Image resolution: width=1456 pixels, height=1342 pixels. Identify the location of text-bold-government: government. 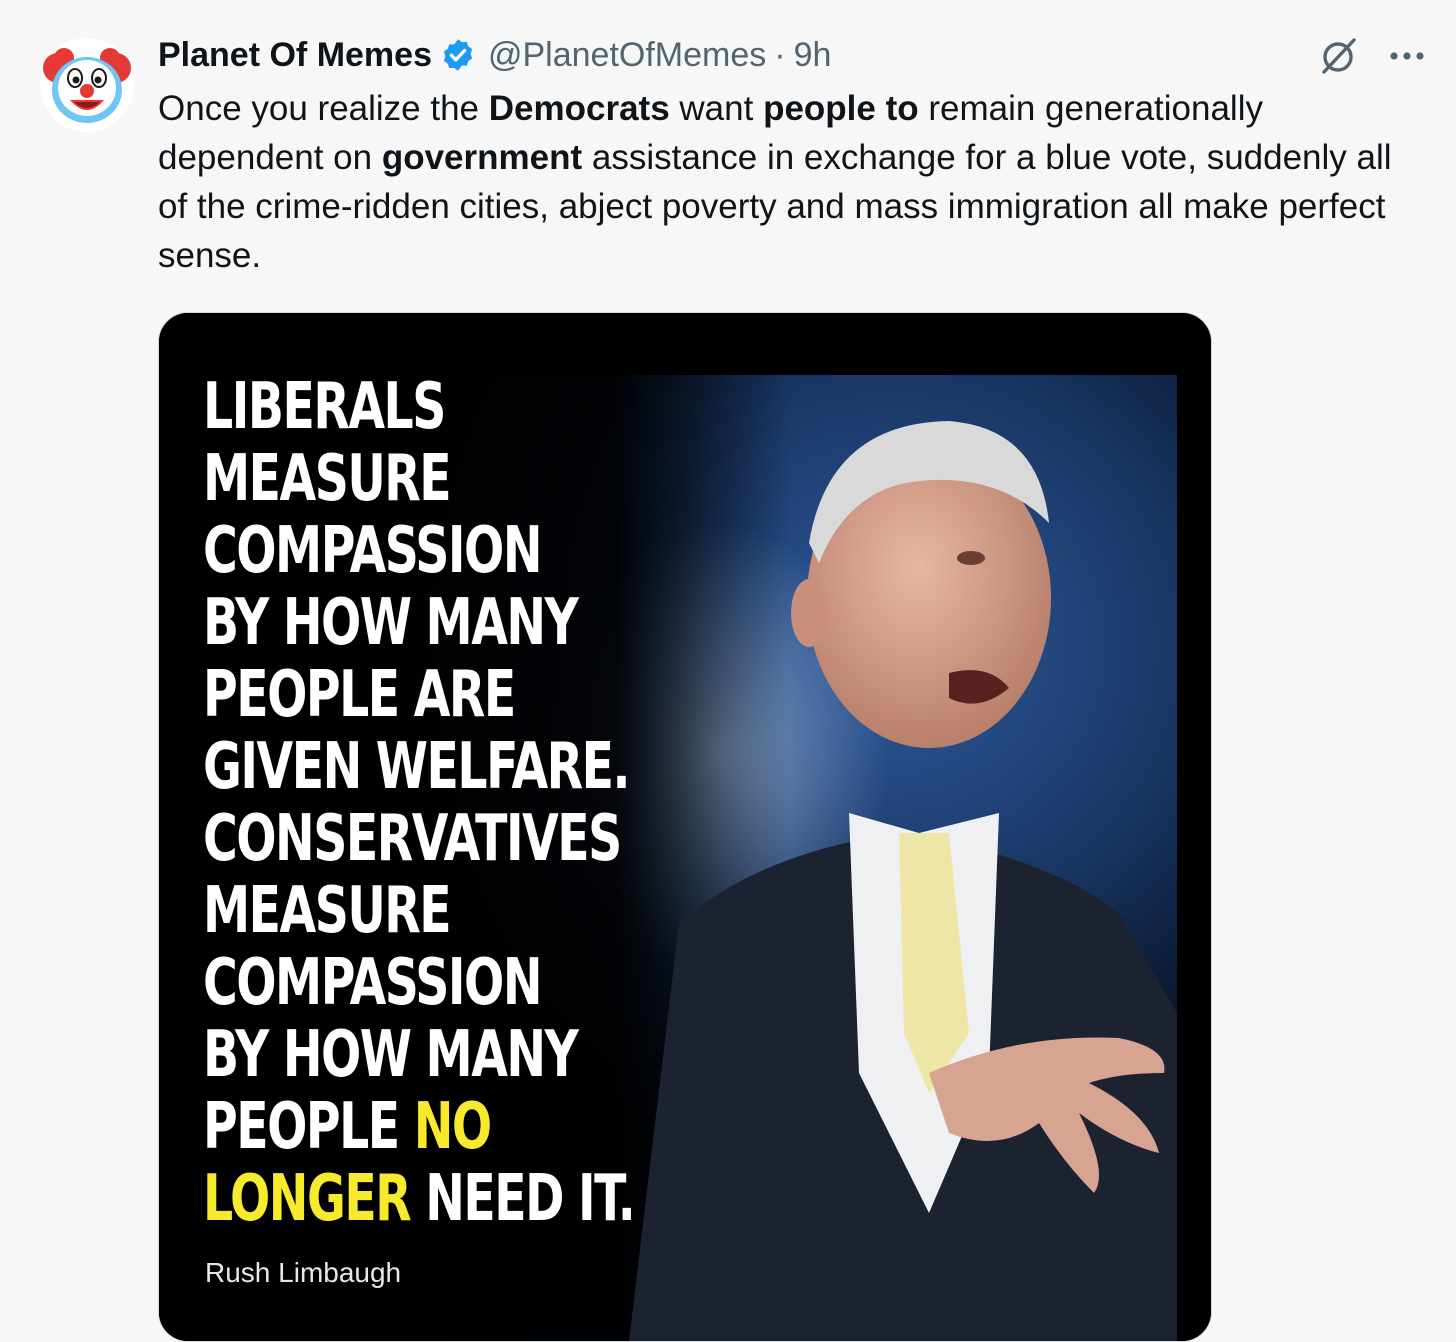
(482, 157).